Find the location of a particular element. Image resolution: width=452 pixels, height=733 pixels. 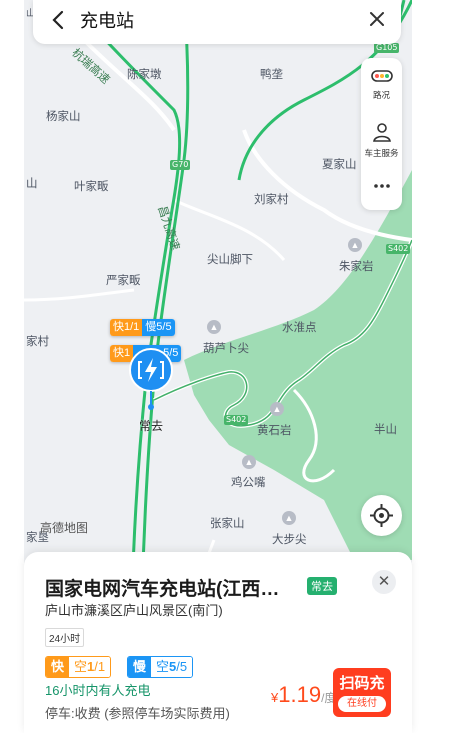

map-label: 朱家岩 is located at coordinates (356, 267).